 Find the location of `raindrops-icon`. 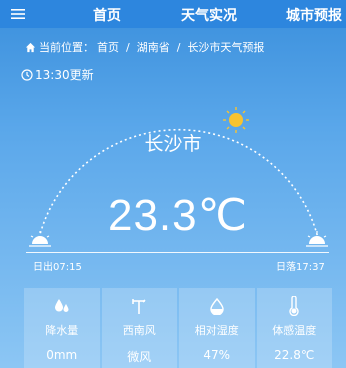

raindrops-icon is located at coordinates (62, 306).